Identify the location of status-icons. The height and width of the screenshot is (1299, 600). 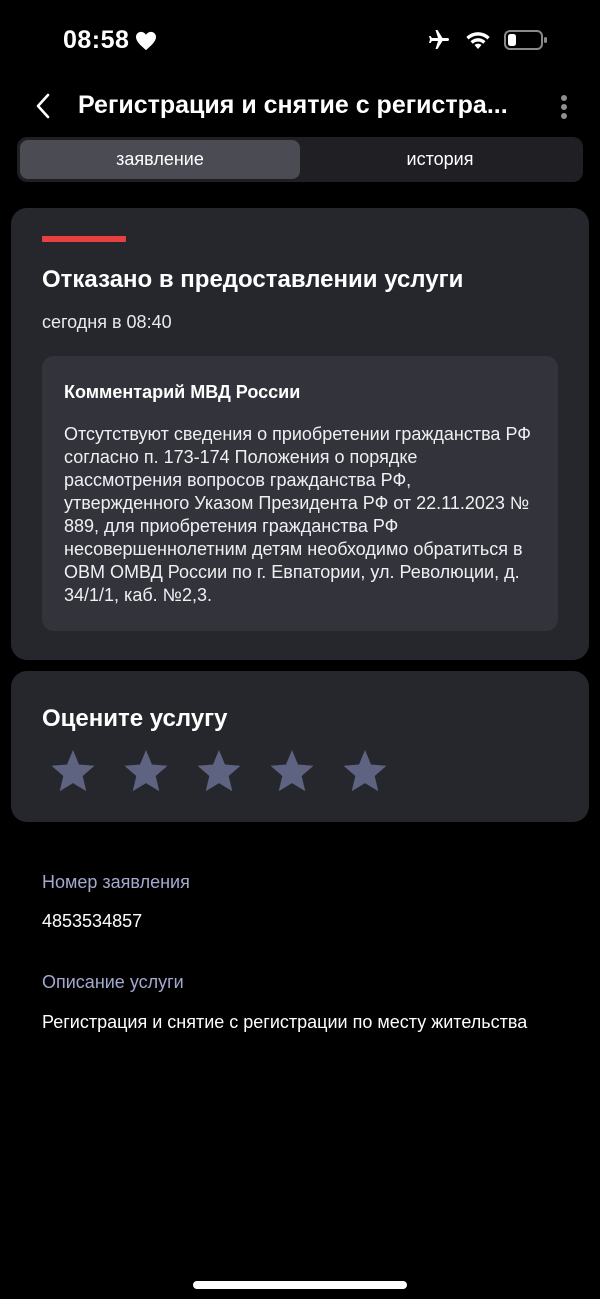
(487, 40).